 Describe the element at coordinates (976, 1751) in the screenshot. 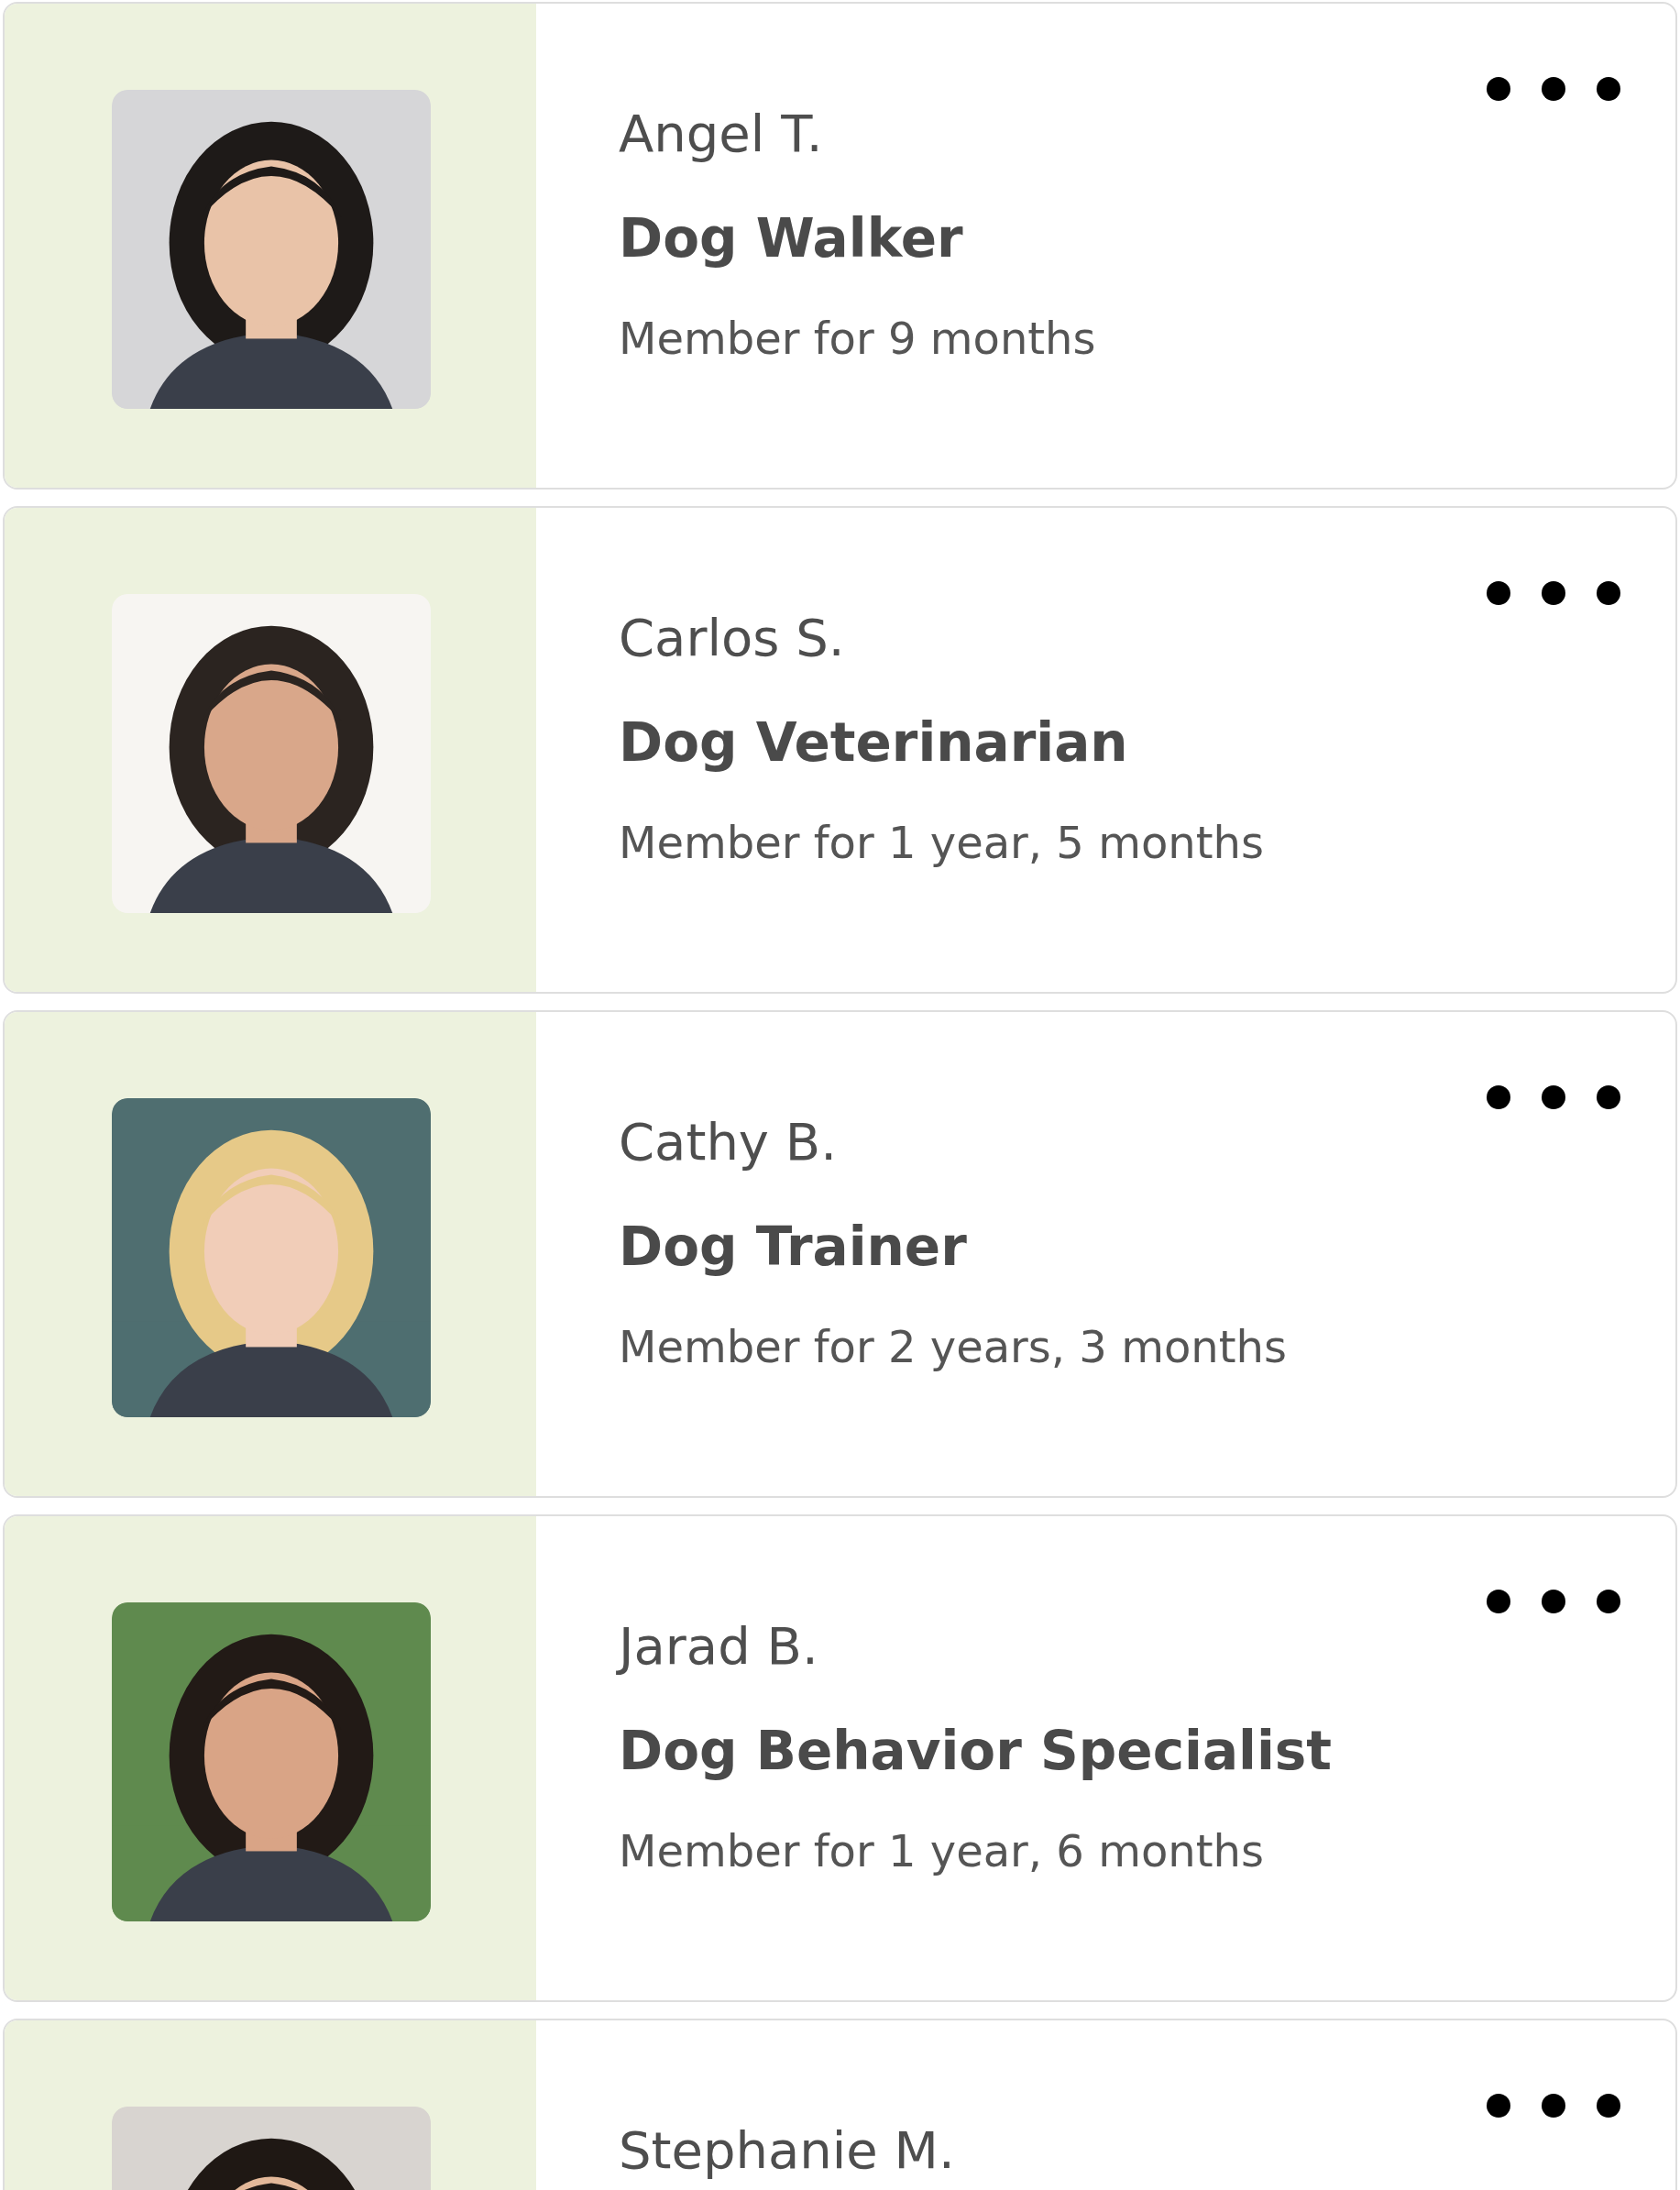

I see `member-role: Dog Behavior Specialist` at that location.